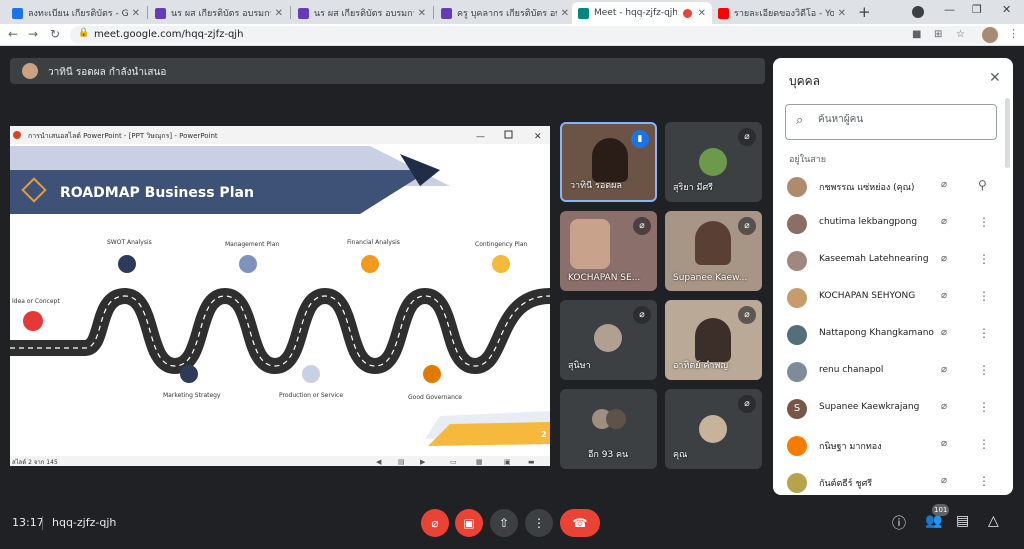 Image resolution: width=1024 pixels, height=549 pixels. I want to click on participant-tile: ⌀ อาทิตย์ คำพญ, so click(713, 340).